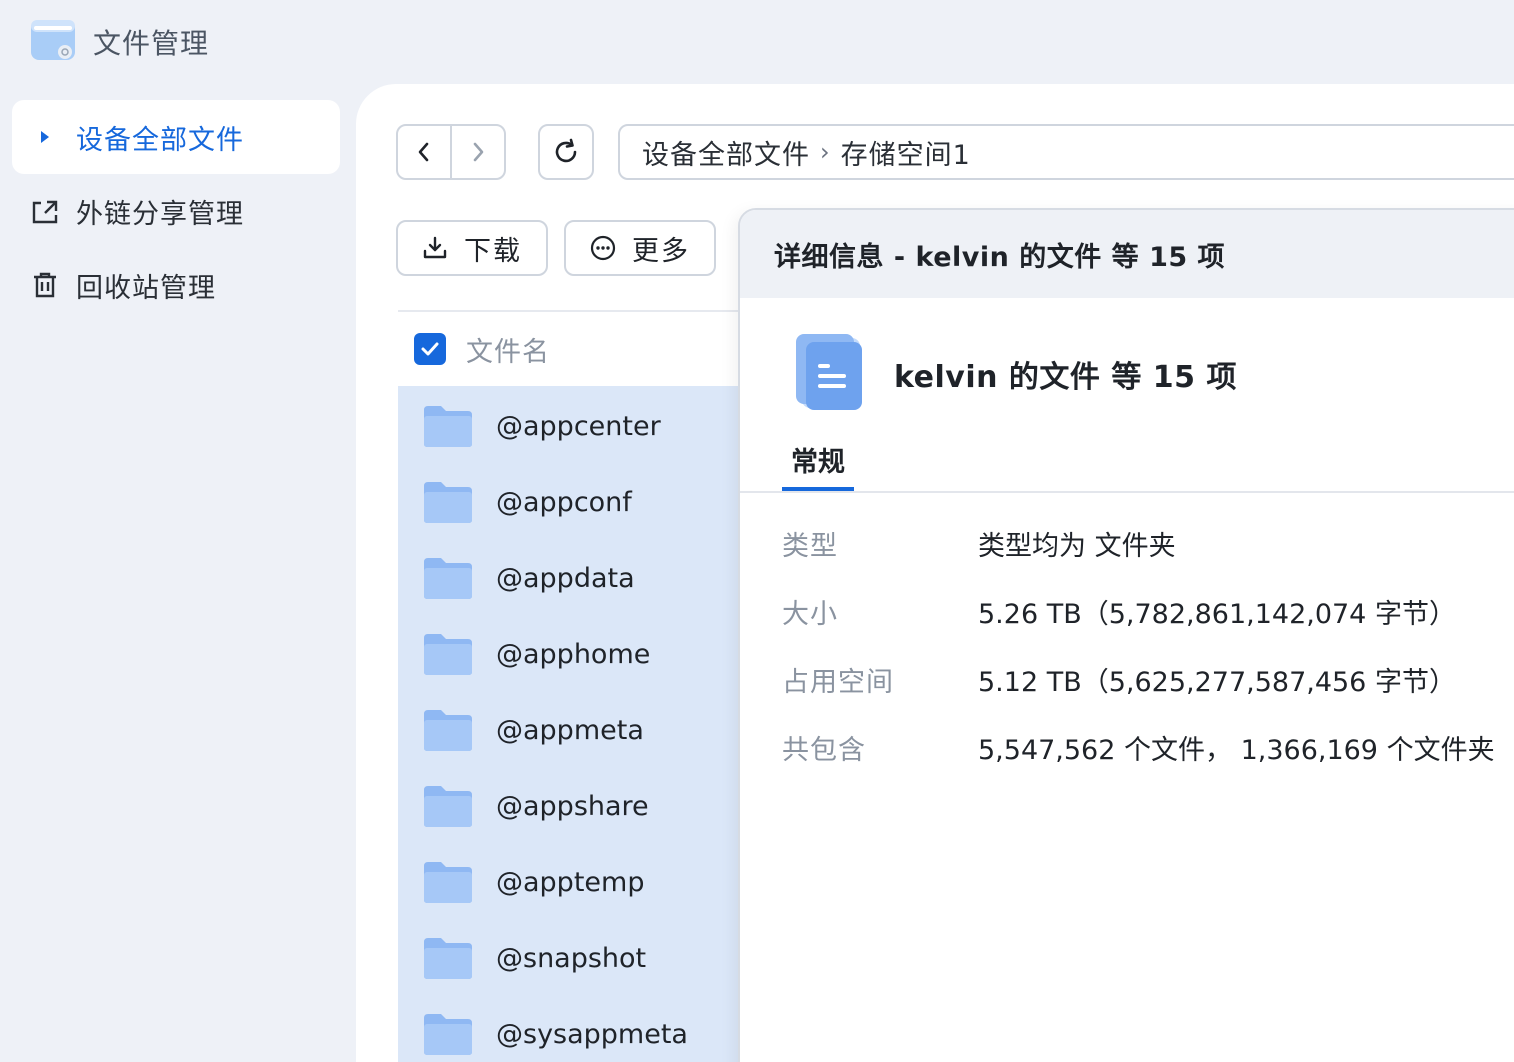  Describe the element at coordinates (824, 750) in the screenshot. I see `prop-contains-label: 共包含` at that location.